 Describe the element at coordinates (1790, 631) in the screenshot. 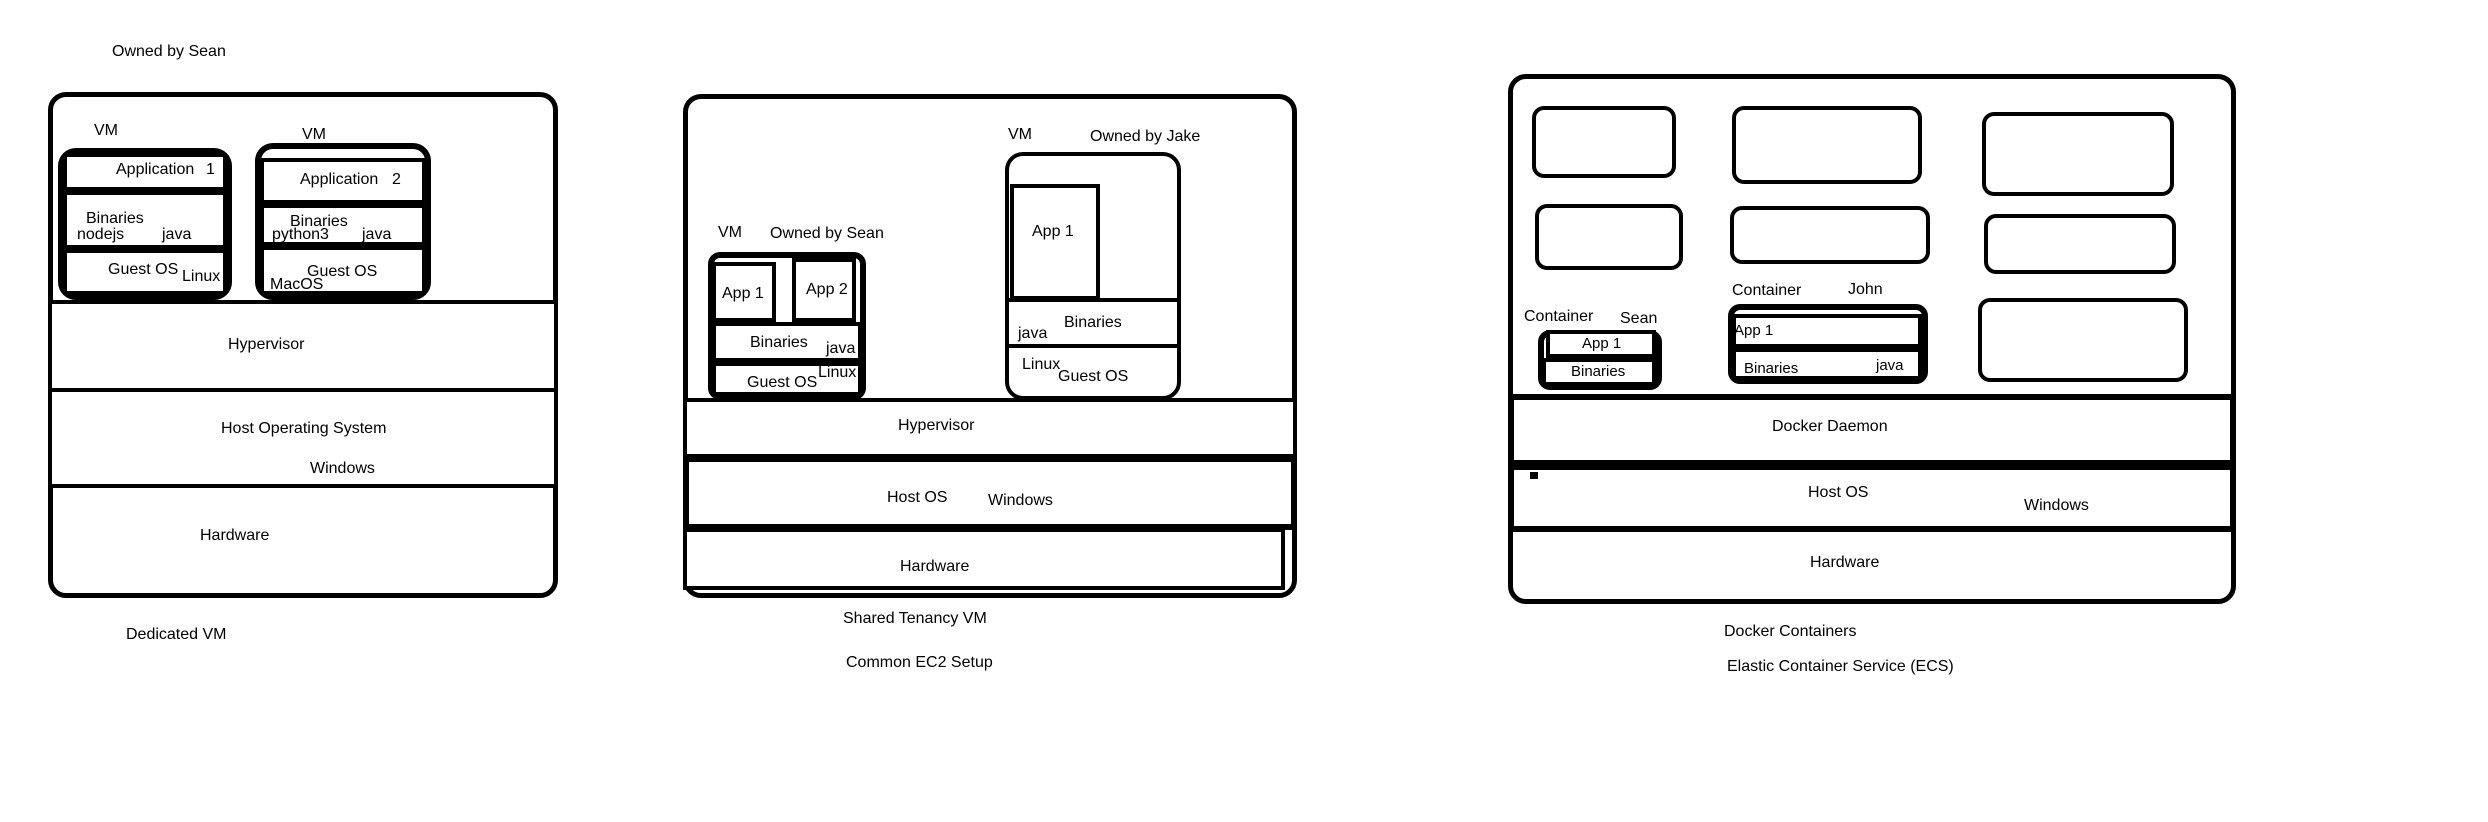

I see `caption-docker-containers: Docker Containers` at that location.